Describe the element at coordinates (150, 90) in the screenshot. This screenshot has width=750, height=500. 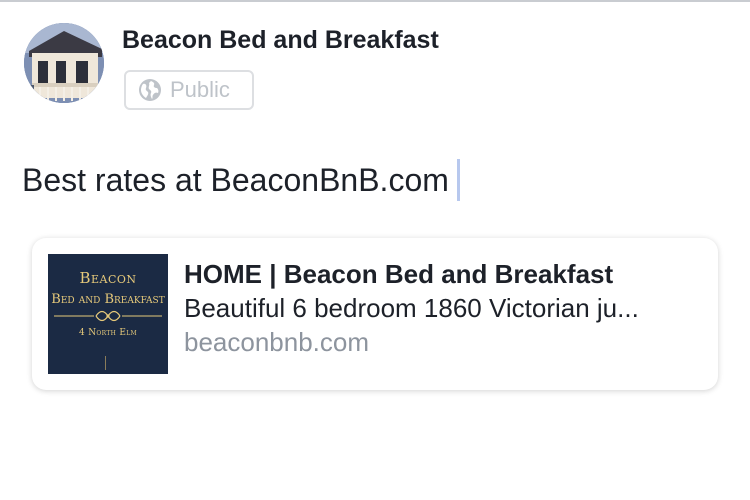
I see `globe-icon` at that location.